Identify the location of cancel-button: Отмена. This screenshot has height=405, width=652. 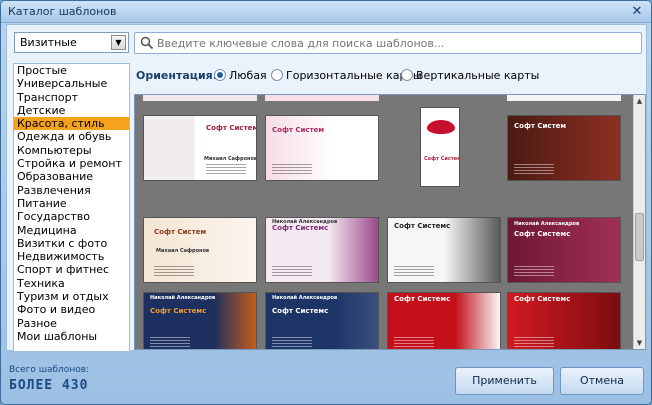
(602, 381).